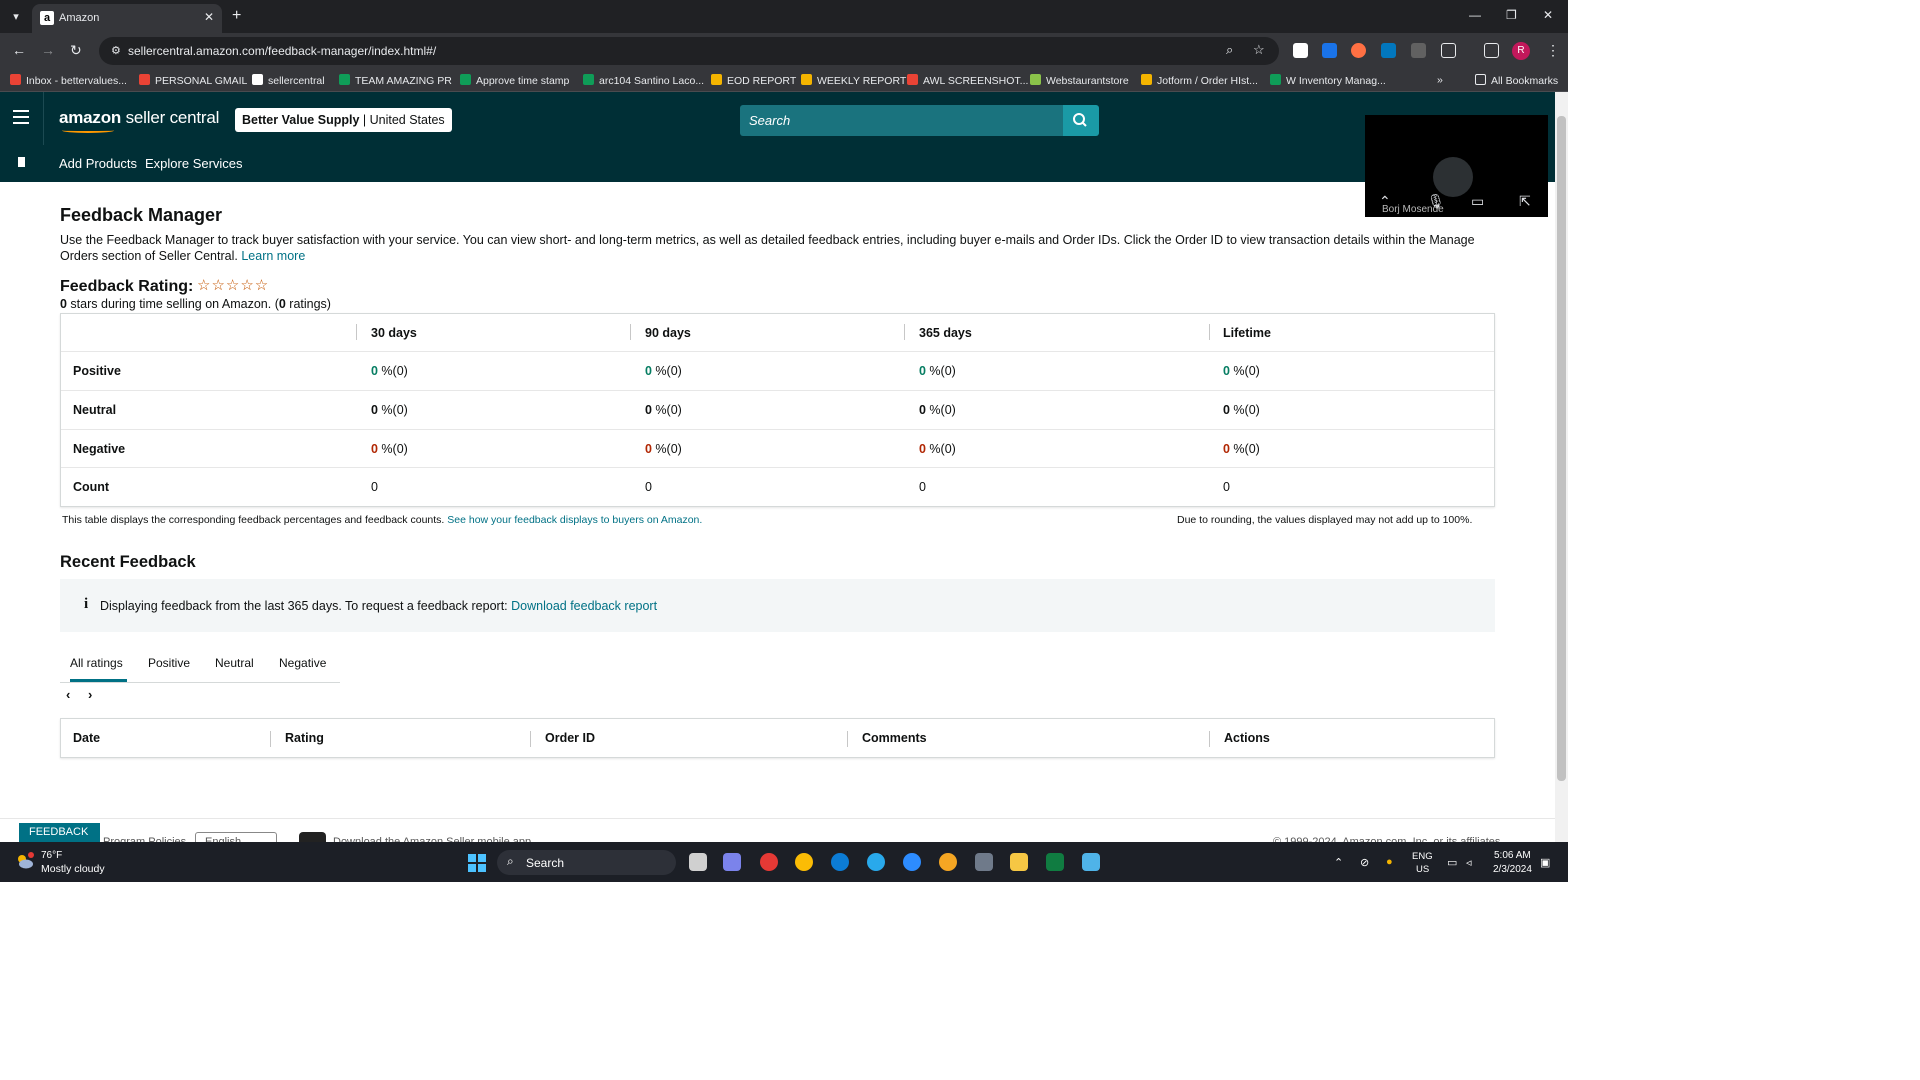 Image resolution: width=1920 pixels, height=1080 pixels. Describe the element at coordinates (1247, 738) in the screenshot. I see `column-header: Actions` at that location.